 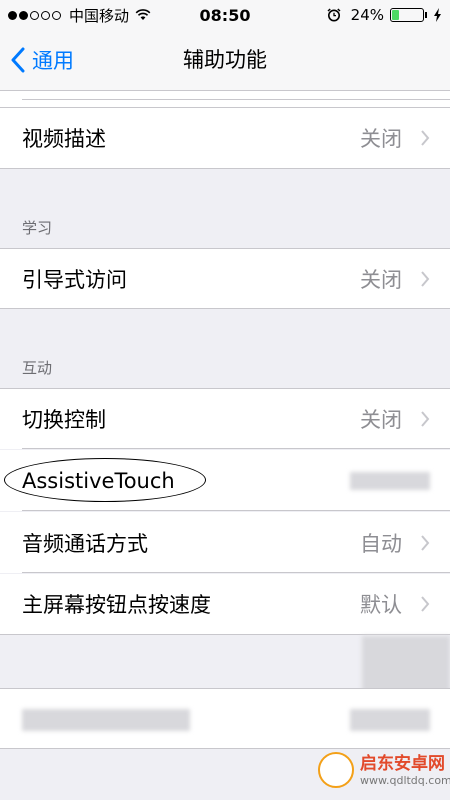 I want to click on status-bar: 中国移动 08:50 24%, so click(x=225, y=15).